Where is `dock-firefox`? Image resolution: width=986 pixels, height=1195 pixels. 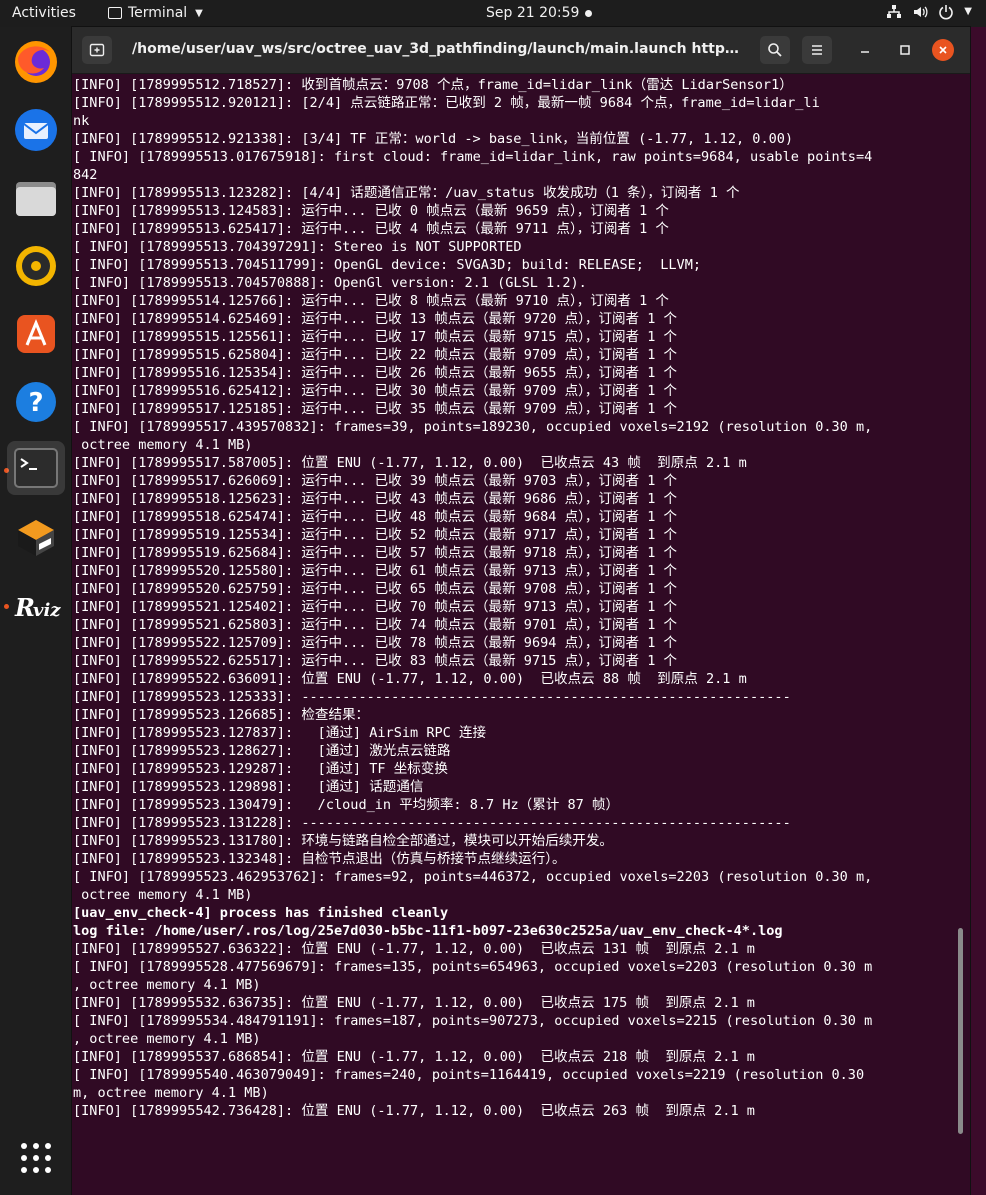
dock-firefox is located at coordinates (36, 62).